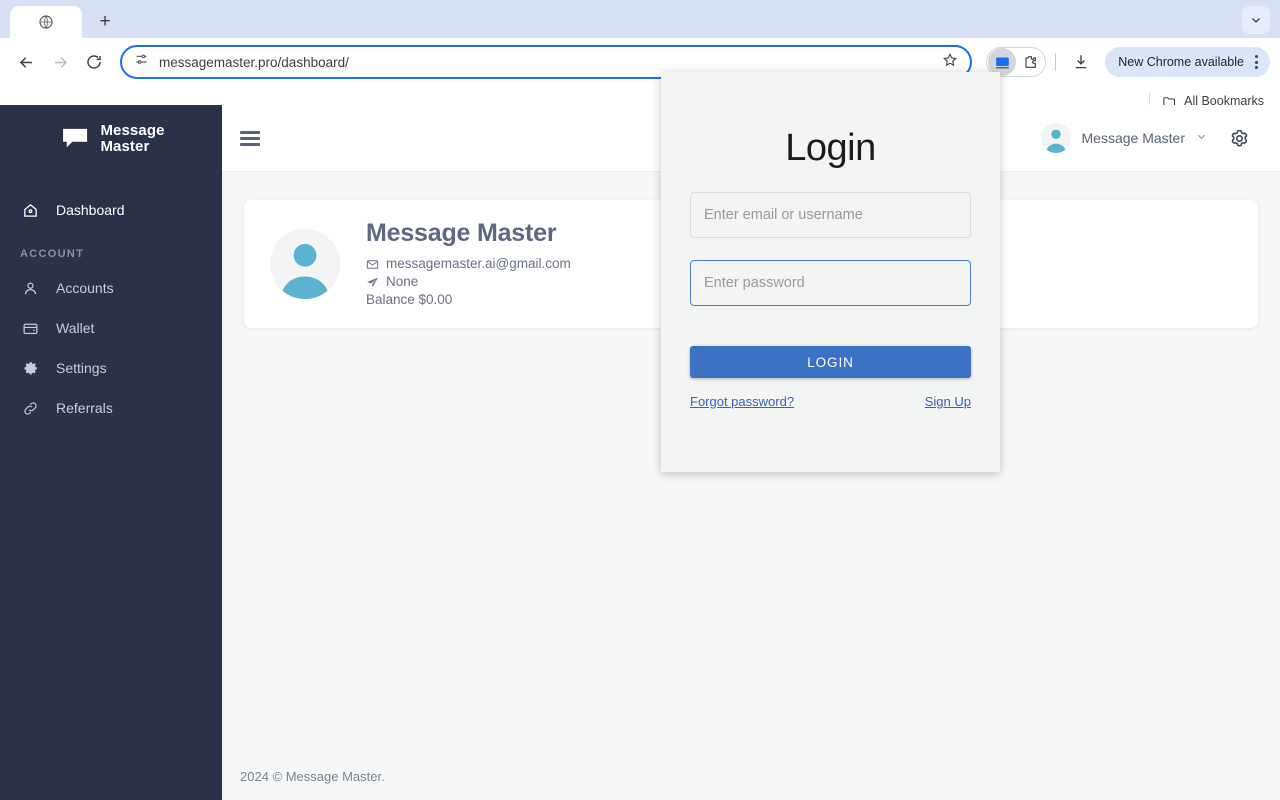 The image size is (1280, 800). I want to click on url-text: messagemaster.pro/dashboard/, so click(254, 62).